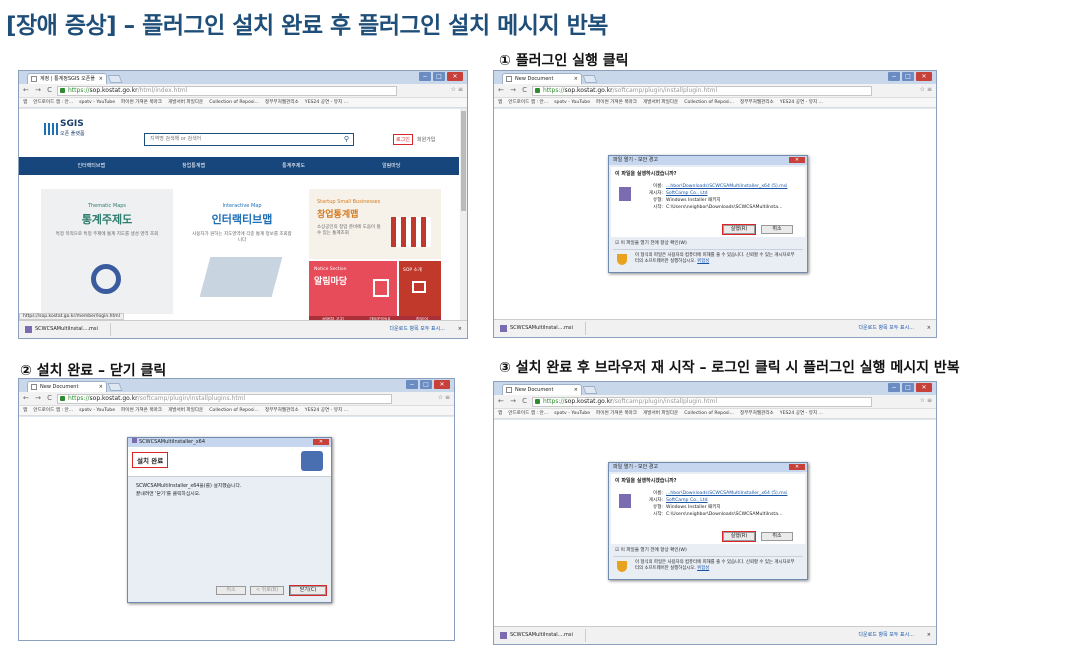 This screenshot has width=1078, height=654. What do you see at coordinates (463, 161) in the screenshot?
I see `scrollbar-thumb` at bounding box center [463, 161].